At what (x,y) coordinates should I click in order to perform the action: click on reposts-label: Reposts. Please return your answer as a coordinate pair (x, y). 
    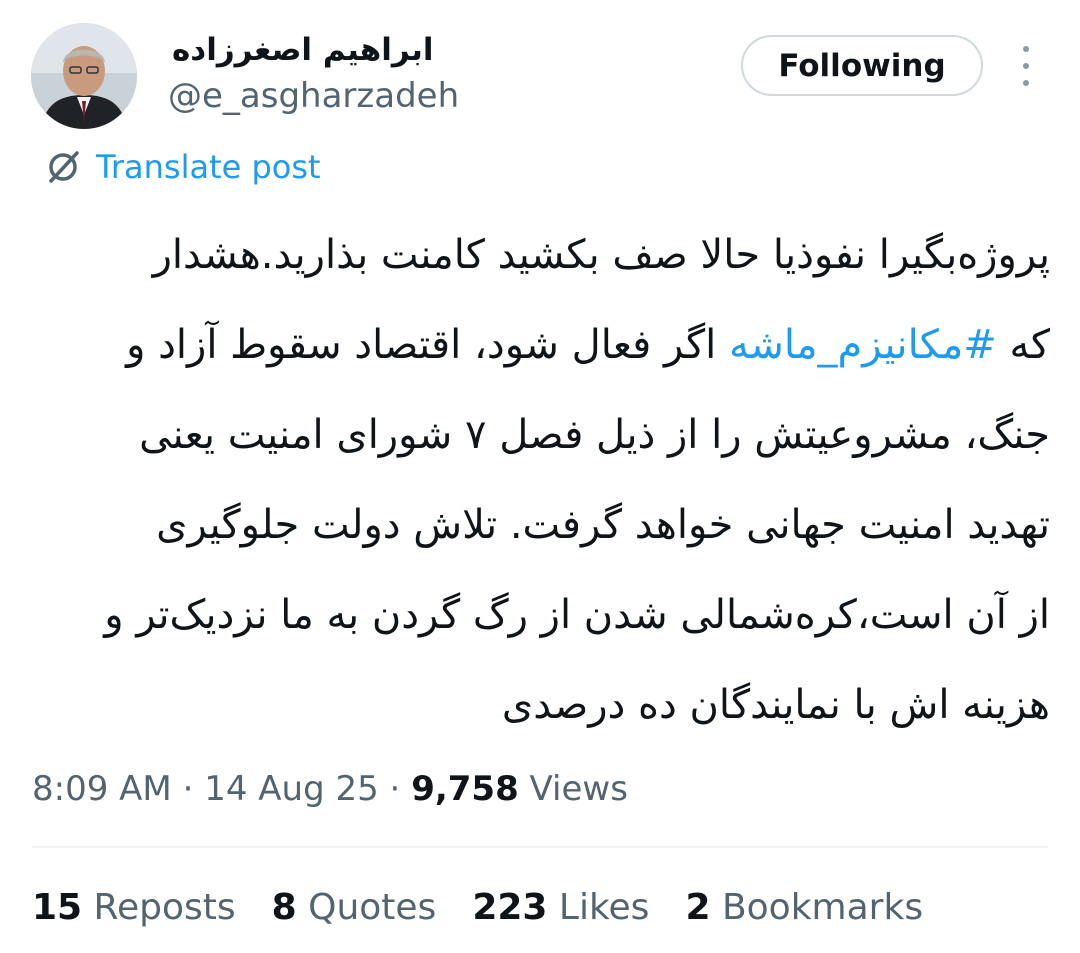
    Looking at the image, I should click on (159, 907).